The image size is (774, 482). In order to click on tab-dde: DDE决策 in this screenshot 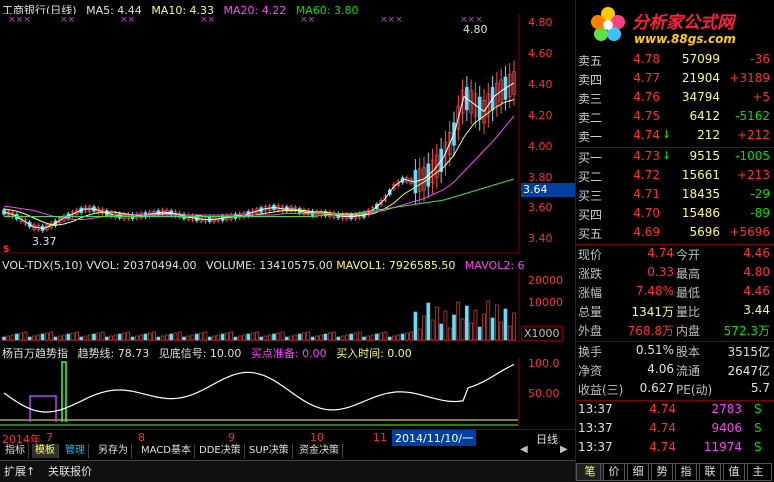, I will do `click(220, 451)`.